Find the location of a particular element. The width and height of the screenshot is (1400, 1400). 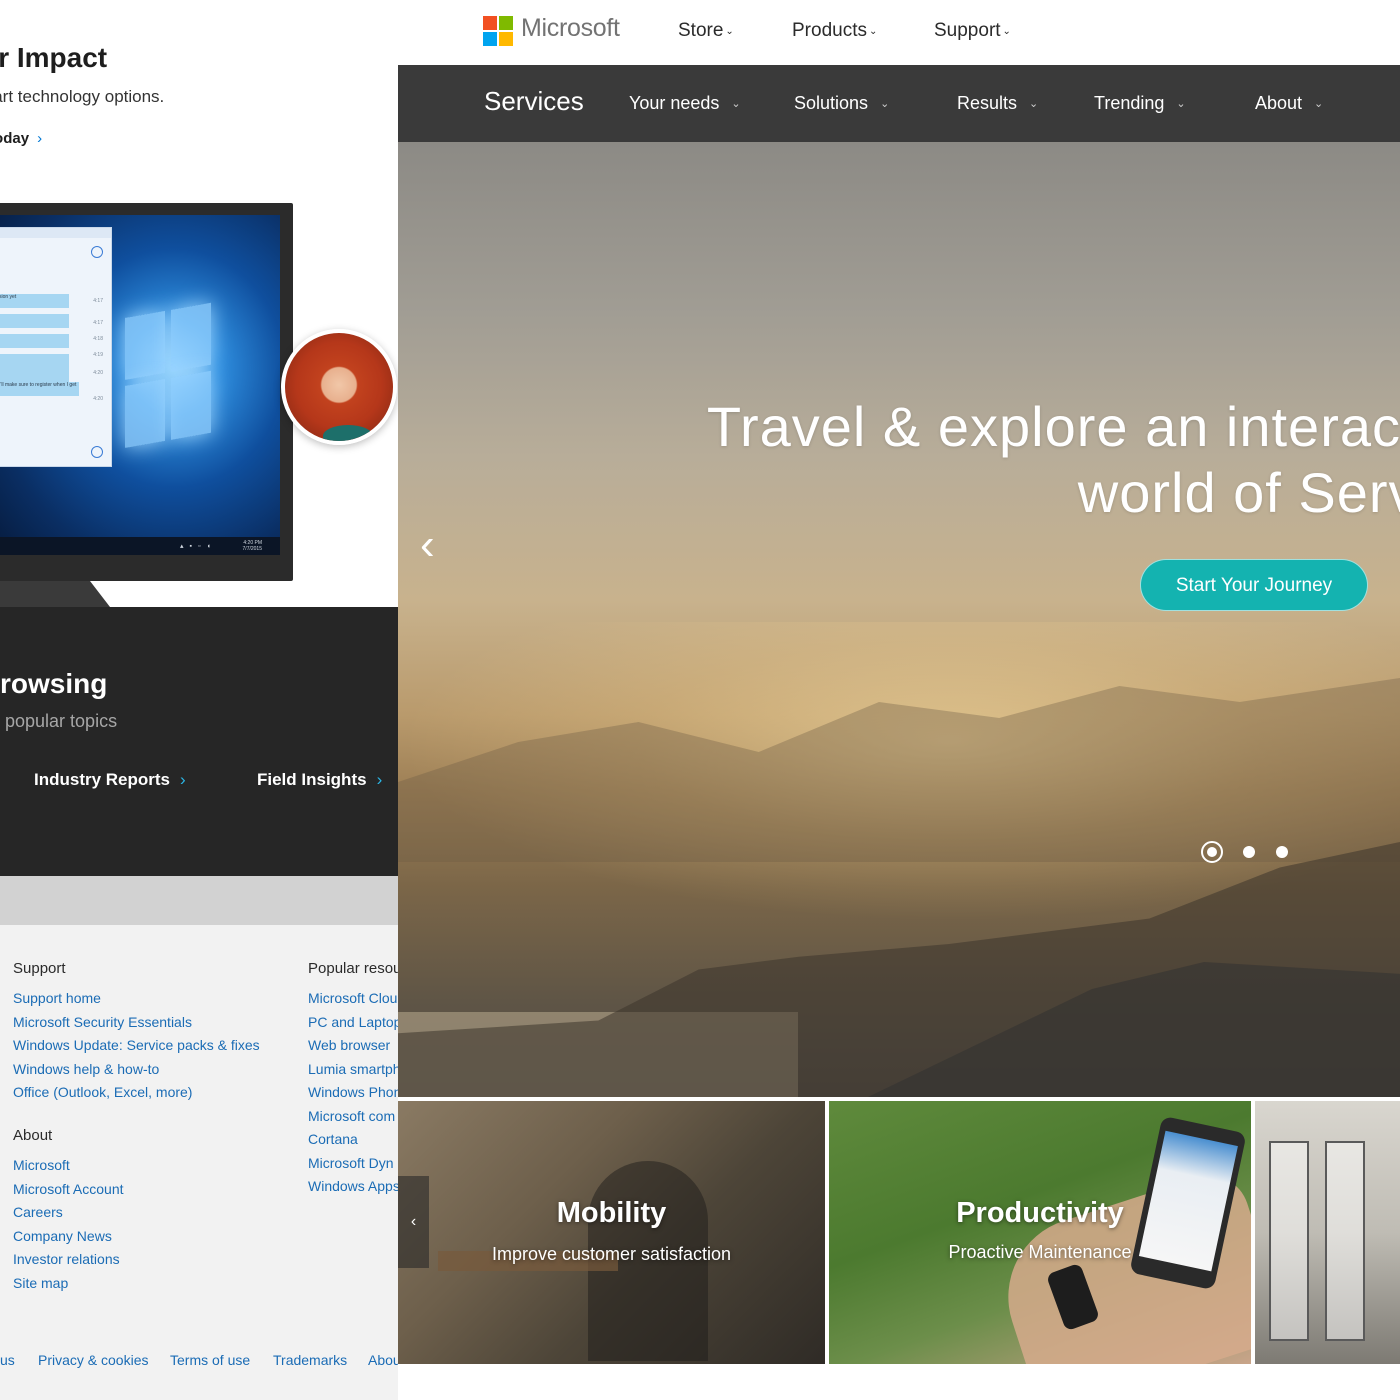

top-header: Microsoft Store ⌄ Products ⌄ Support ⌄ is located at coordinates (899, 32).